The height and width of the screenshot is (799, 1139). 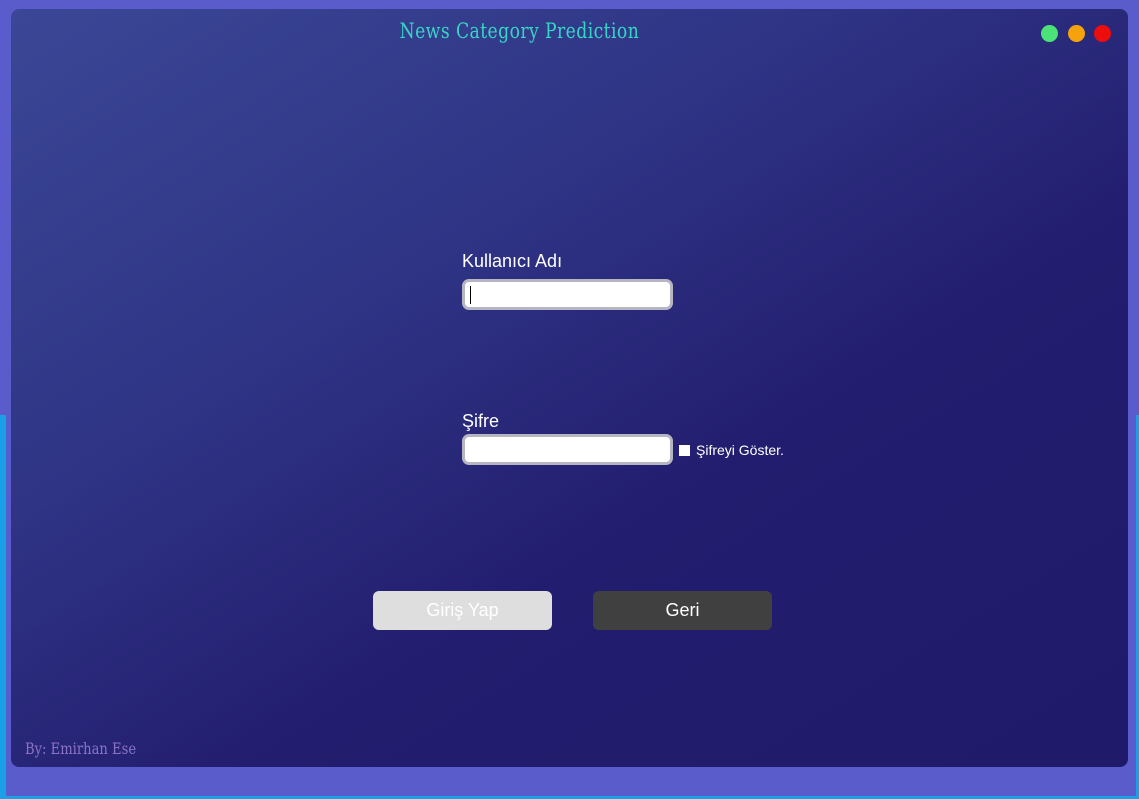 What do you see at coordinates (682, 610) in the screenshot?
I see `back-button: Geri` at bounding box center [682, 610].